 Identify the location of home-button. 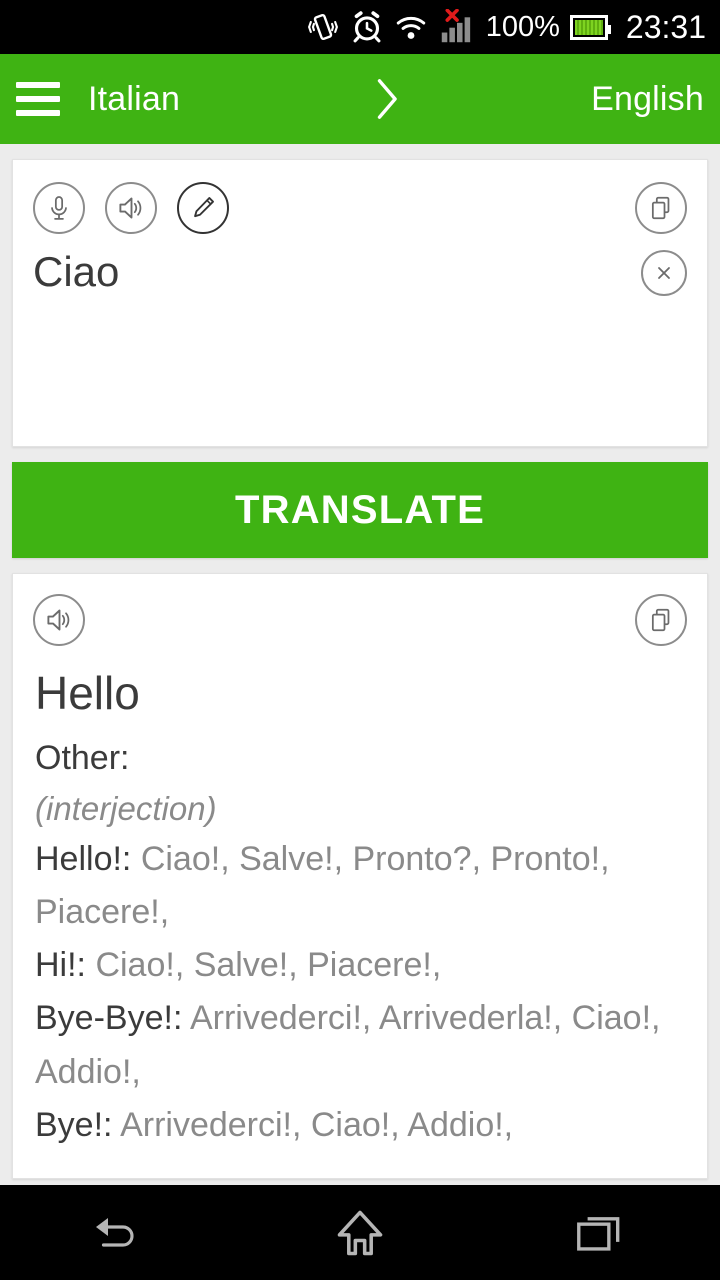
(360, 1233).